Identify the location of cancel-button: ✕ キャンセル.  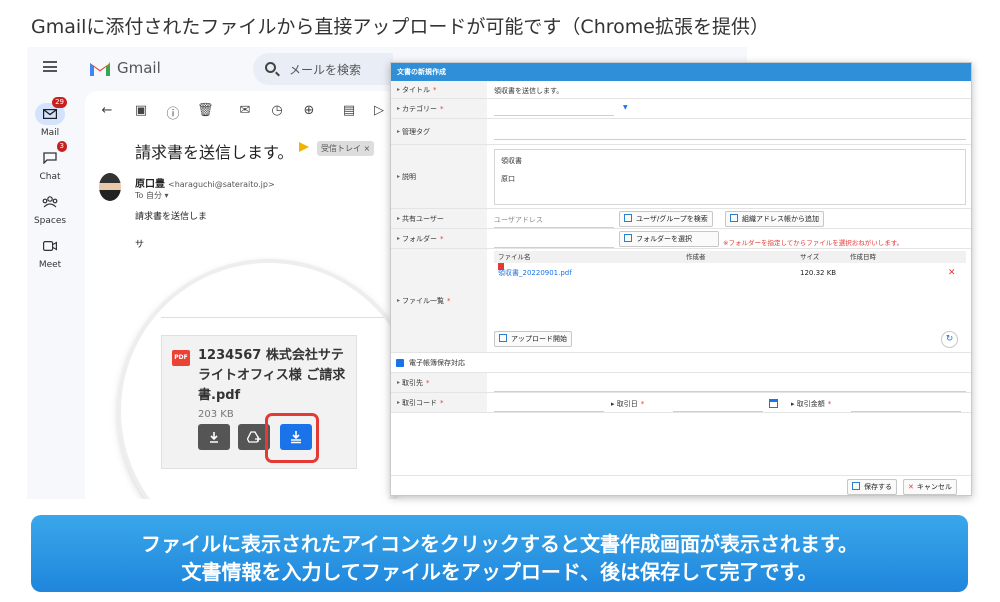
(930, 487).